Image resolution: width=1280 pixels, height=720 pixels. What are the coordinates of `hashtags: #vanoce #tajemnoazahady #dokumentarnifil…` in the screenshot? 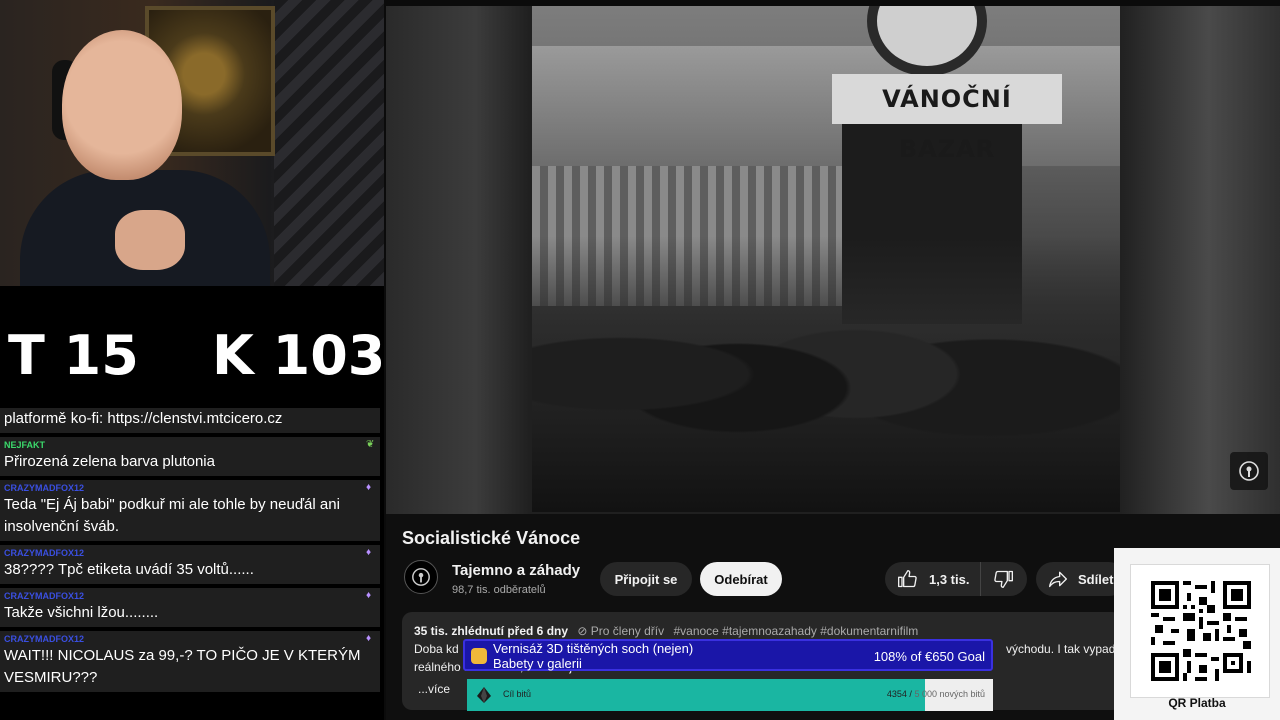 It's located at (795, 631).